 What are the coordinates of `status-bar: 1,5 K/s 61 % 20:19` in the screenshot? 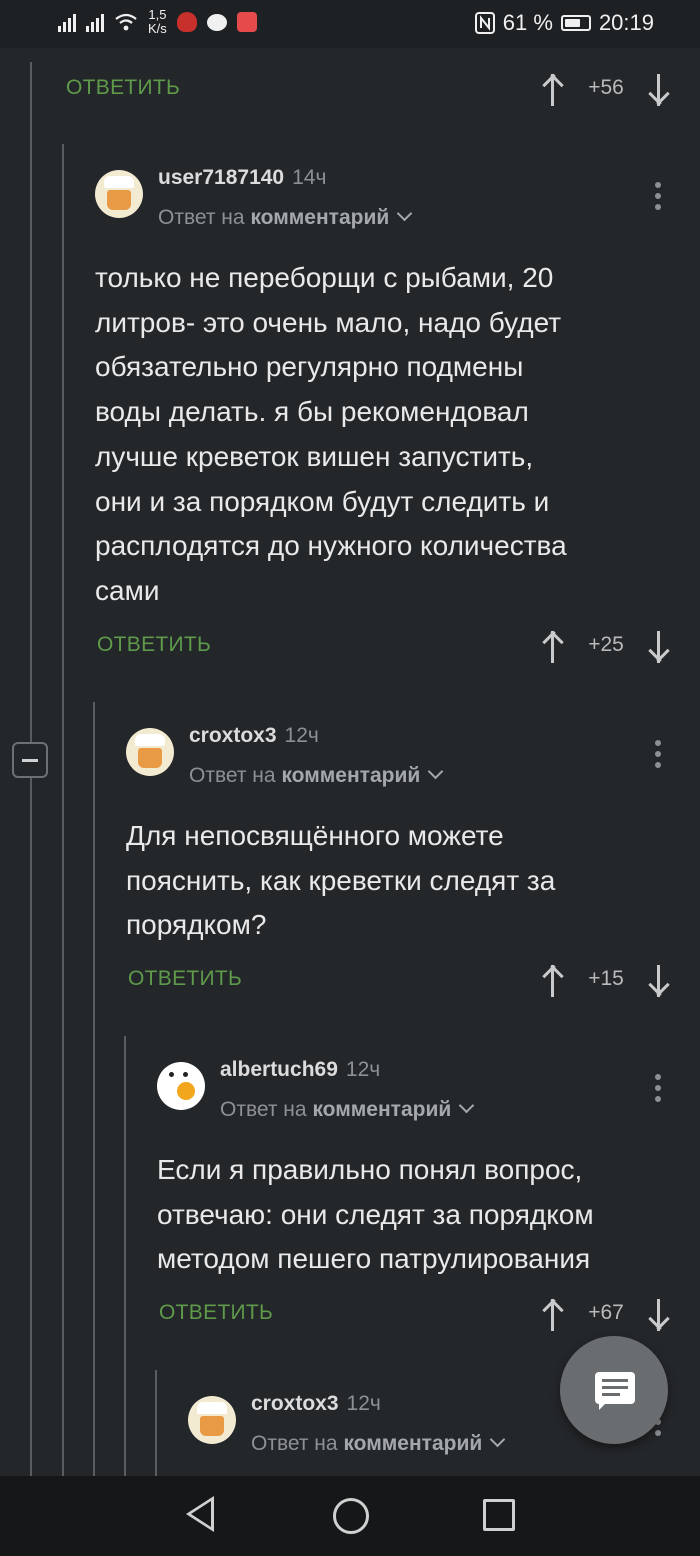 It's located at (350, 24).